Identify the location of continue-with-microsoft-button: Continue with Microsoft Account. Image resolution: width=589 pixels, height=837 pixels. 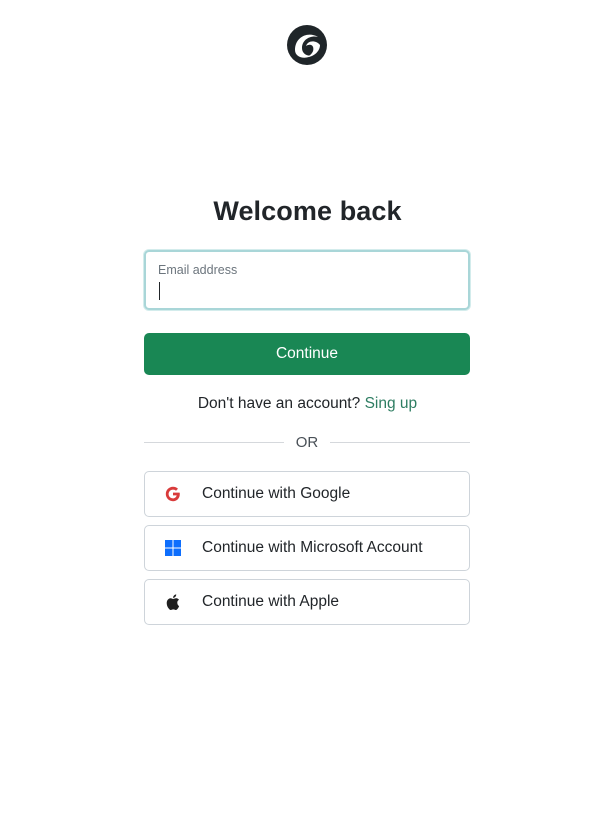
(307, 548).